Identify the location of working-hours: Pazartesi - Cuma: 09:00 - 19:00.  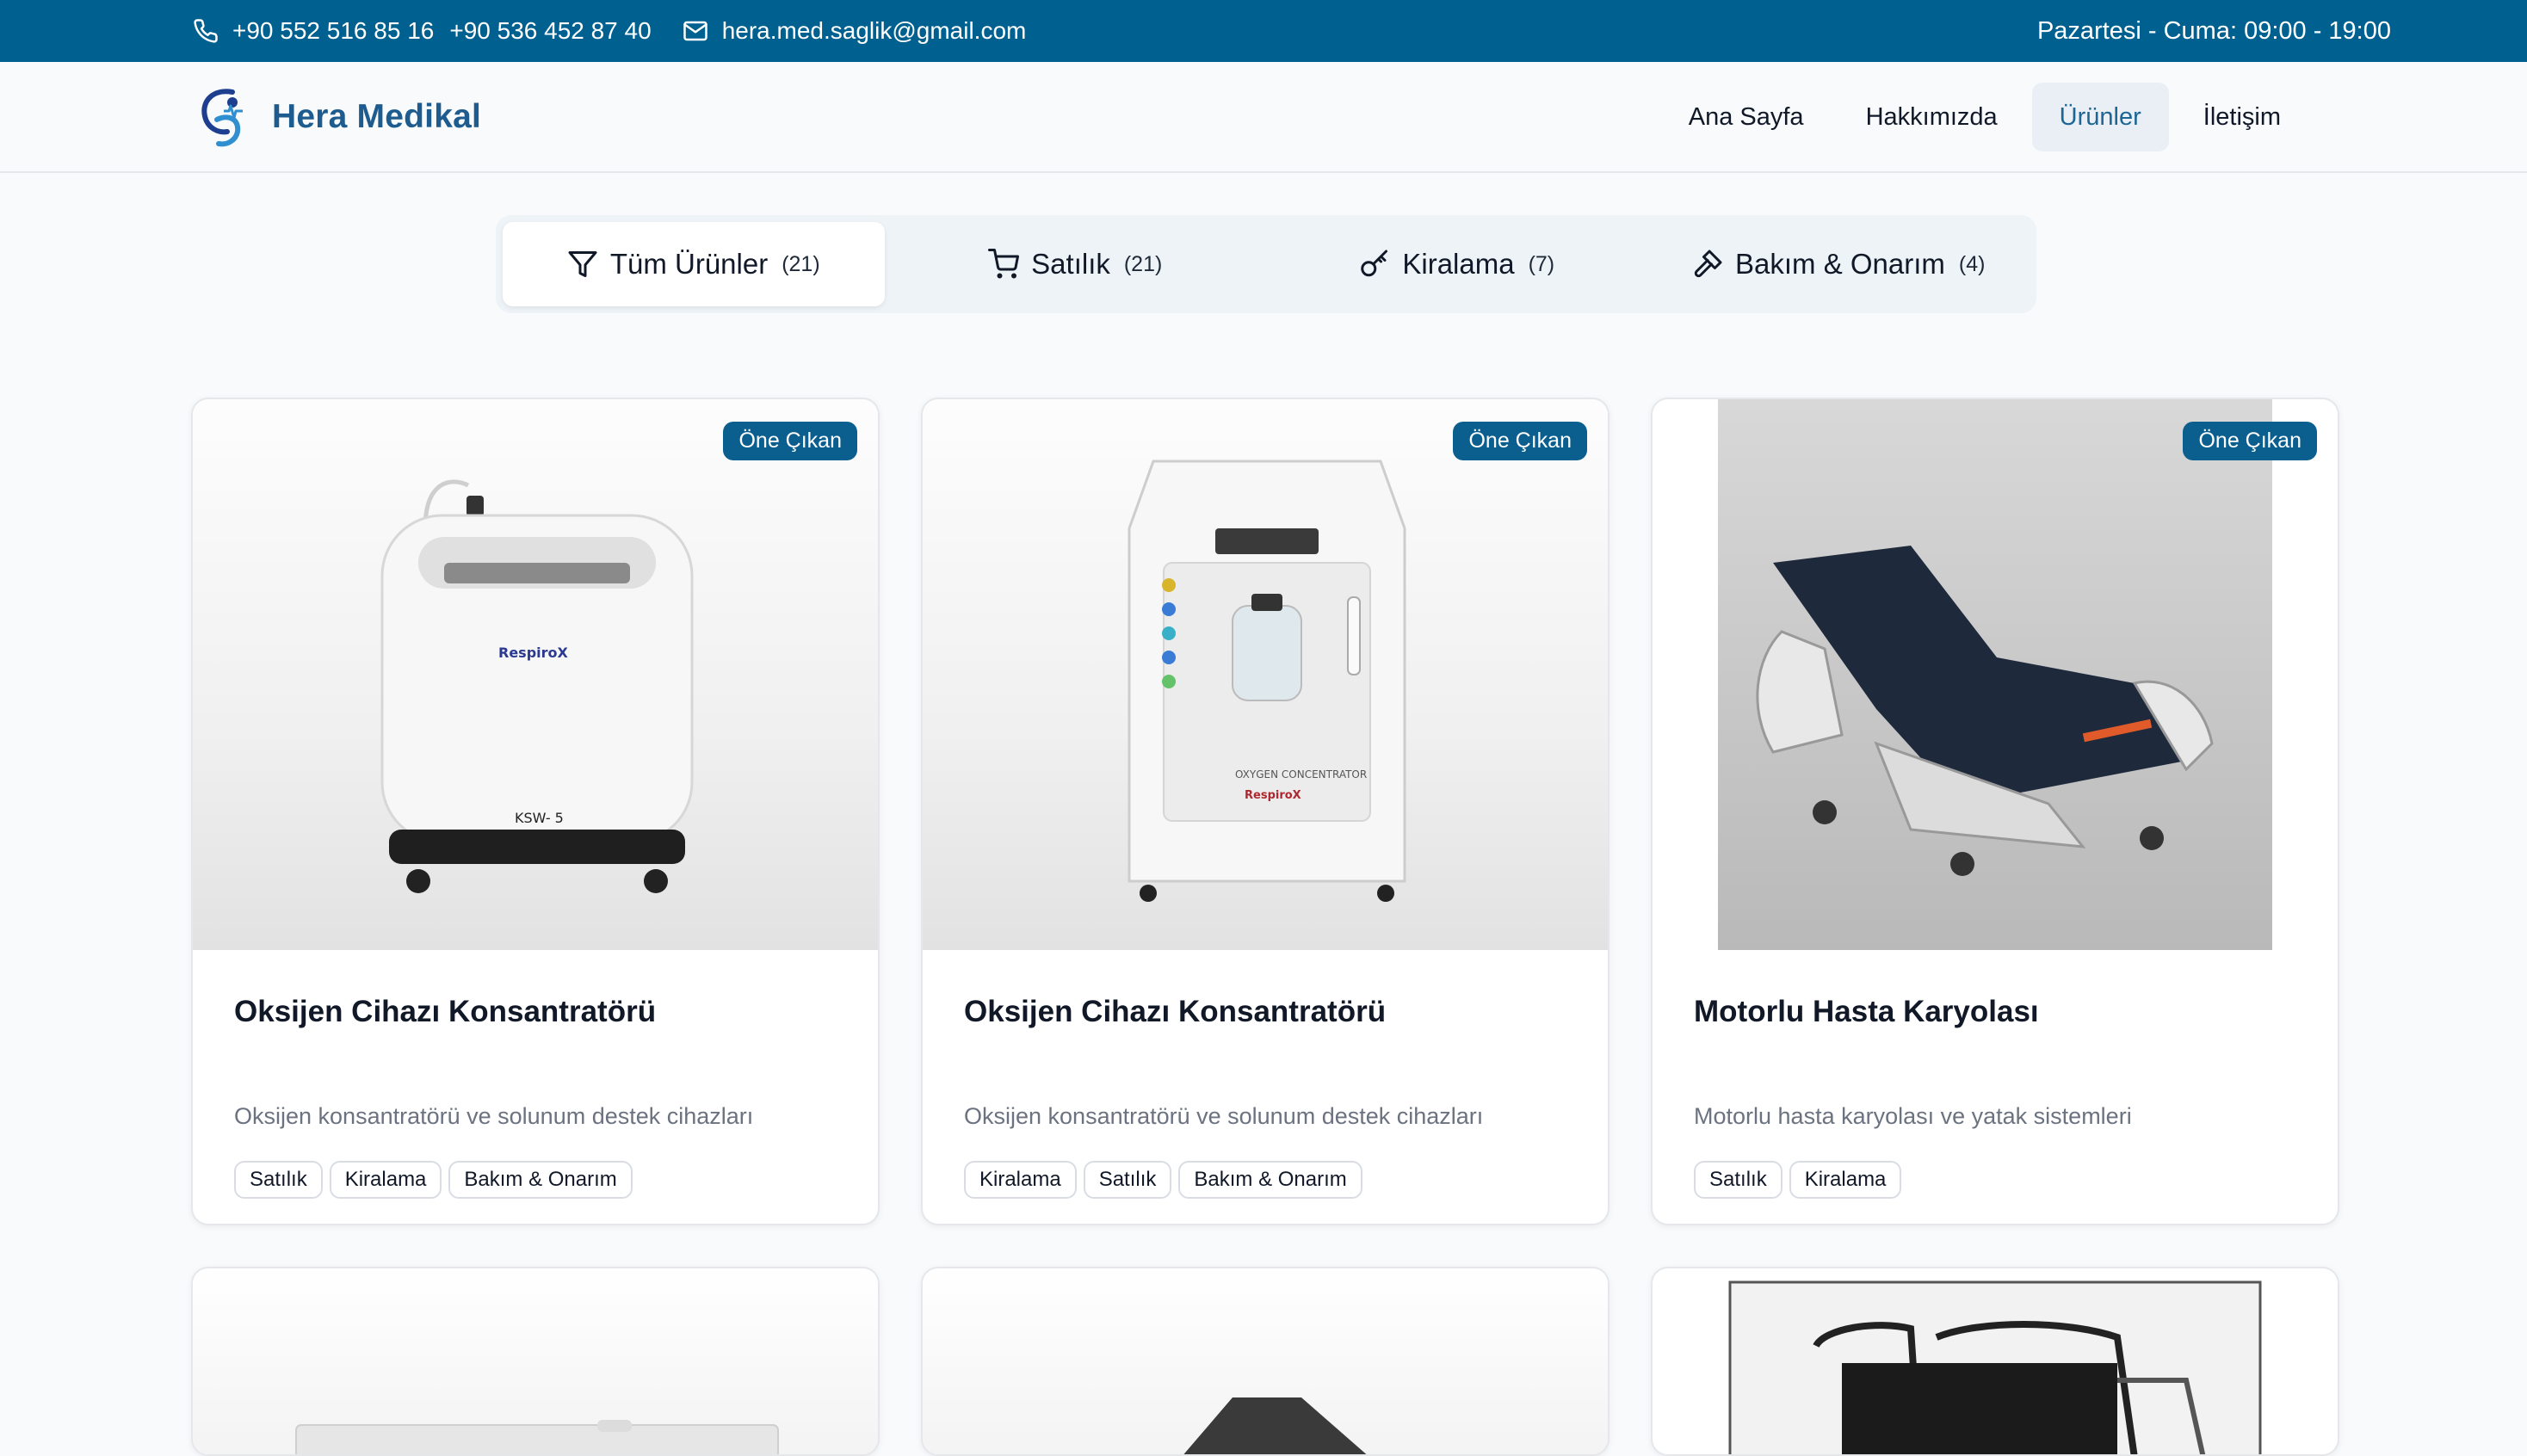
(2213, 31).